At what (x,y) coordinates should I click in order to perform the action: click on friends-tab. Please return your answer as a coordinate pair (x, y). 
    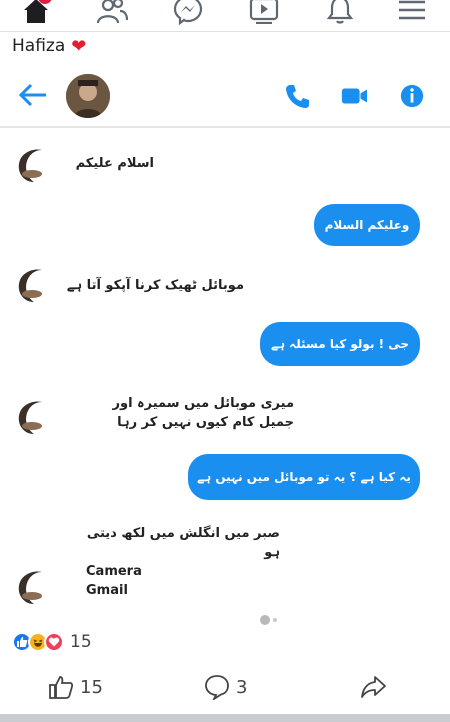
    Looking at the image, I should click on (112, 14).